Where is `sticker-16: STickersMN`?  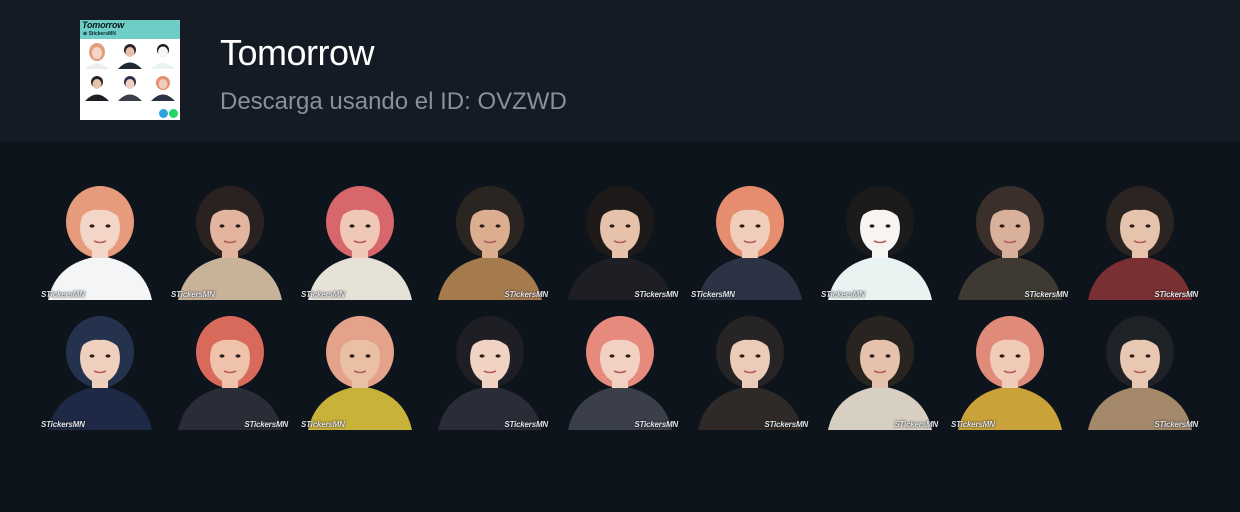
sticker-16: STickersMN is located at coordinates (880, 370).